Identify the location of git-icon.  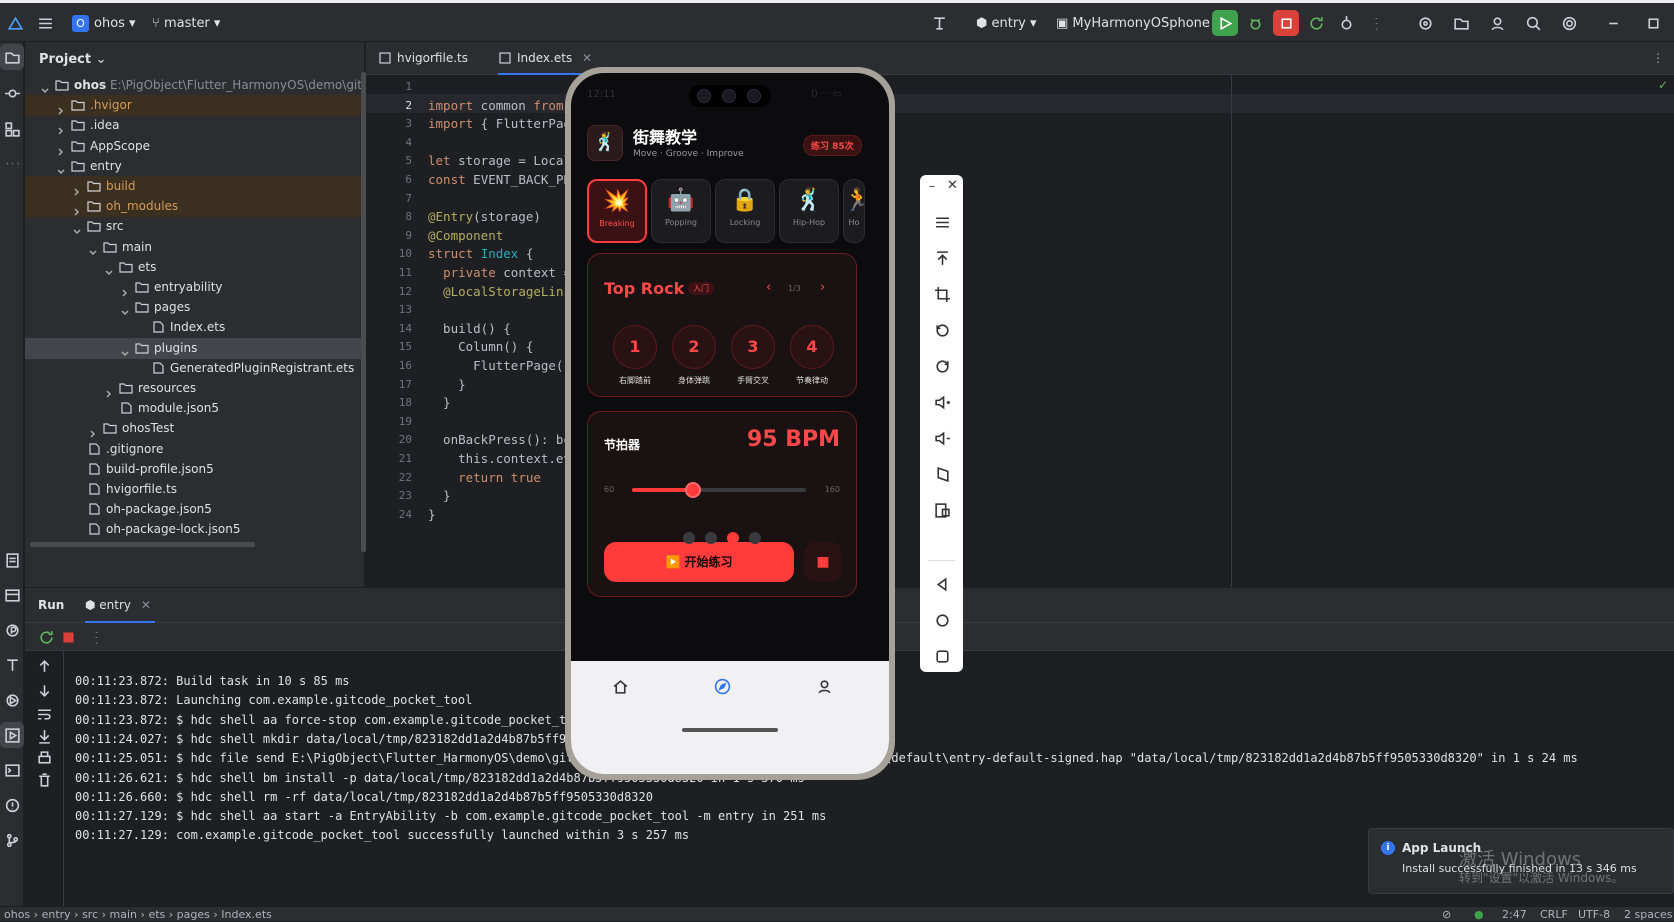
(12, 840).